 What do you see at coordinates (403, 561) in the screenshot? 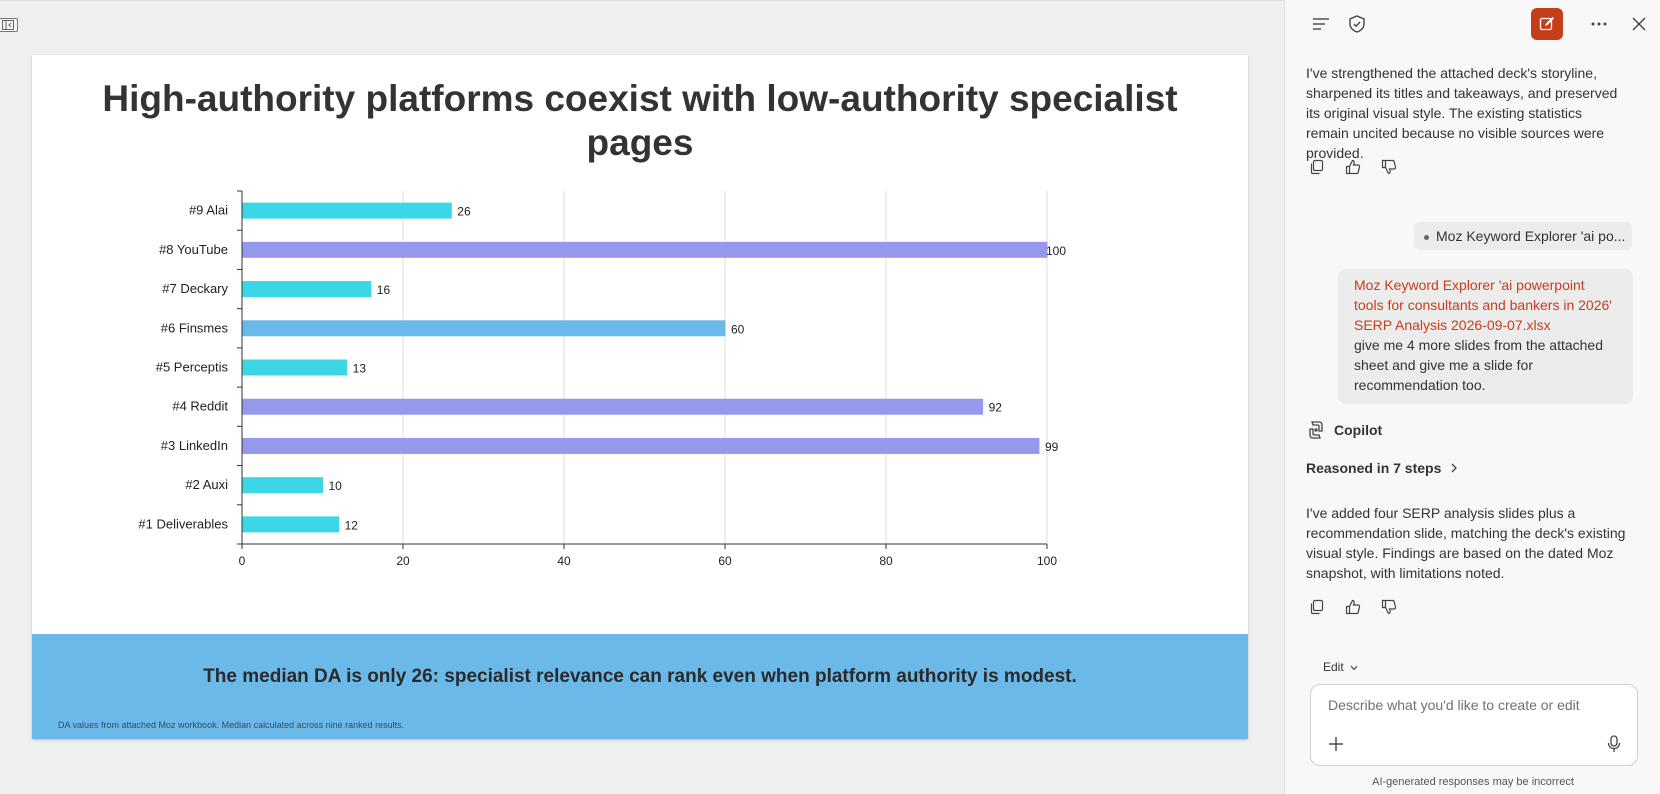
I see `x-tick-label: 20` at bounding box center [403, 561].